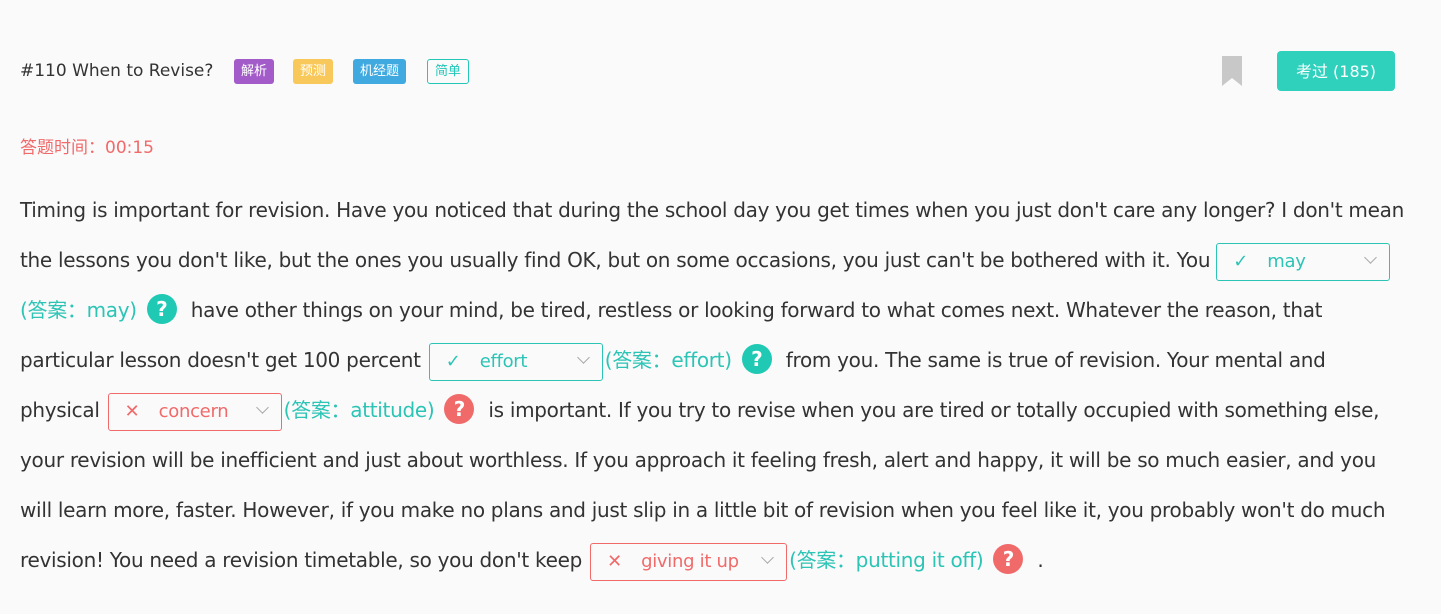 This screenshot has width=1441, height=614. Describe the element at coordinates (129, 148) in the screenshot. I see `timer-value: 00:15` at that location.